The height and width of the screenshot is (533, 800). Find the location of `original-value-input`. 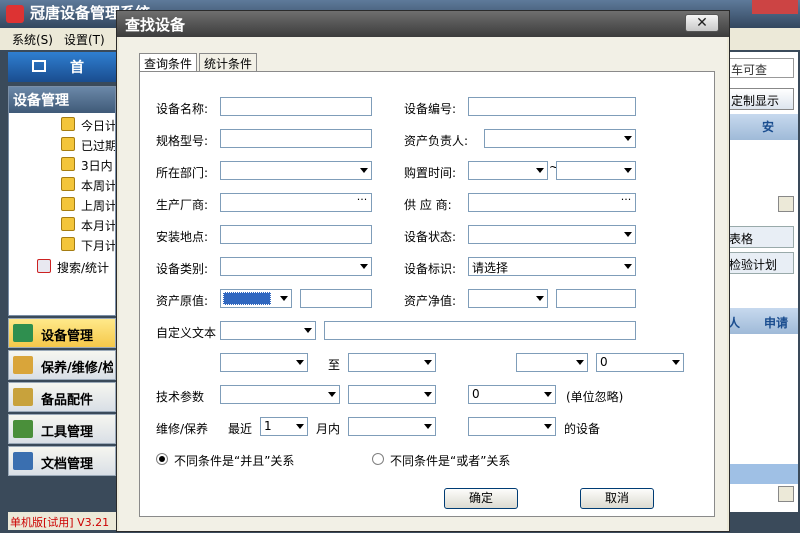

original-value-input is located at coordinates (336, 298).